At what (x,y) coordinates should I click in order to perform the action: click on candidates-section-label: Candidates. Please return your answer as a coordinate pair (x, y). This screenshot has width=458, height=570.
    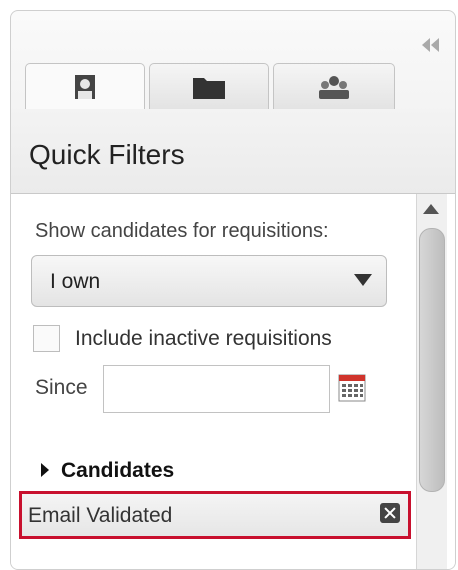
    Looking at the image, I should click on (118, 470).